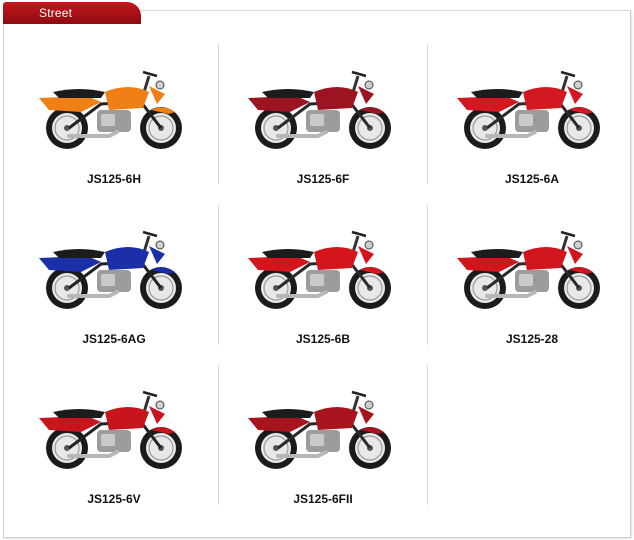 Image resolution: width=634 pixels, height=540 pixels. What do you see at coordinates (530, 339) in the screenshot?
I see `model-name: JS125-28` at bounding box center [530, 339].